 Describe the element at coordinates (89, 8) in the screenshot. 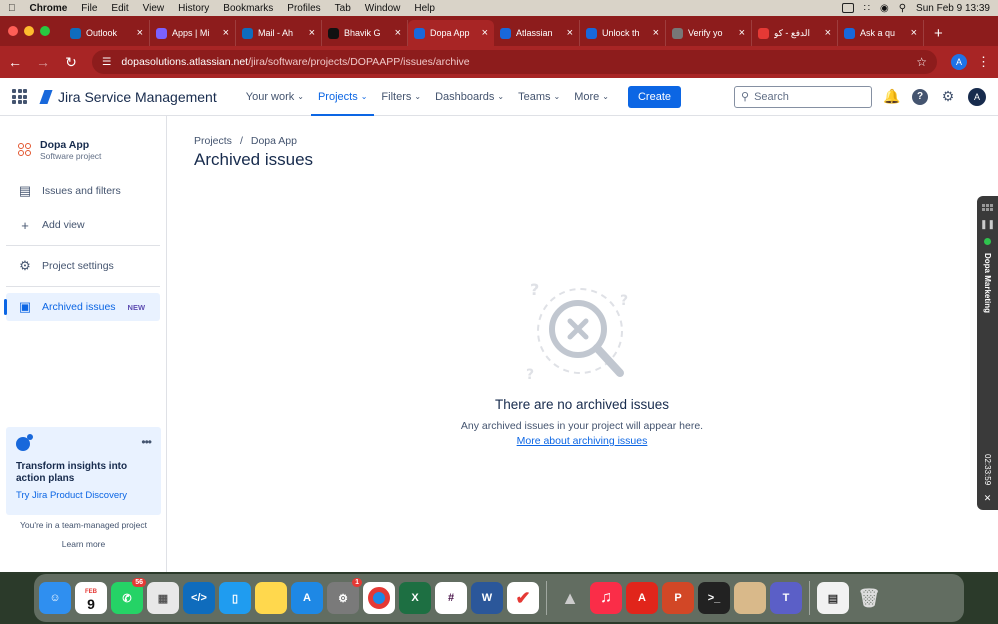

I see `menu-file: File` at that location.